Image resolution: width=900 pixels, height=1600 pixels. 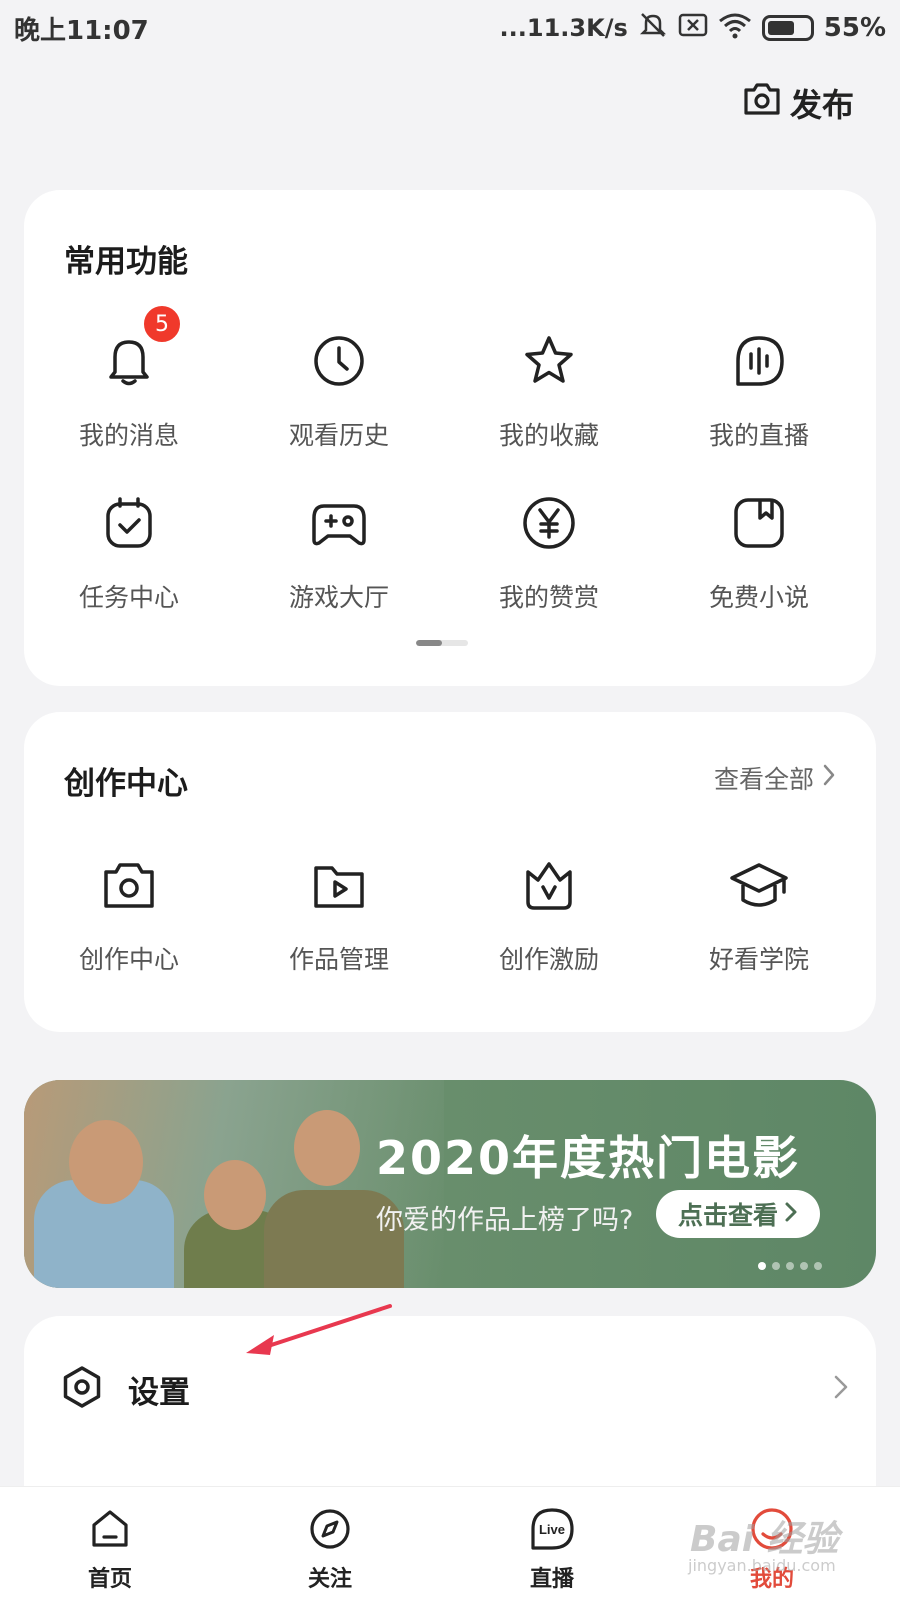 I want to click on crown-icon, so click(x=549, y=885).